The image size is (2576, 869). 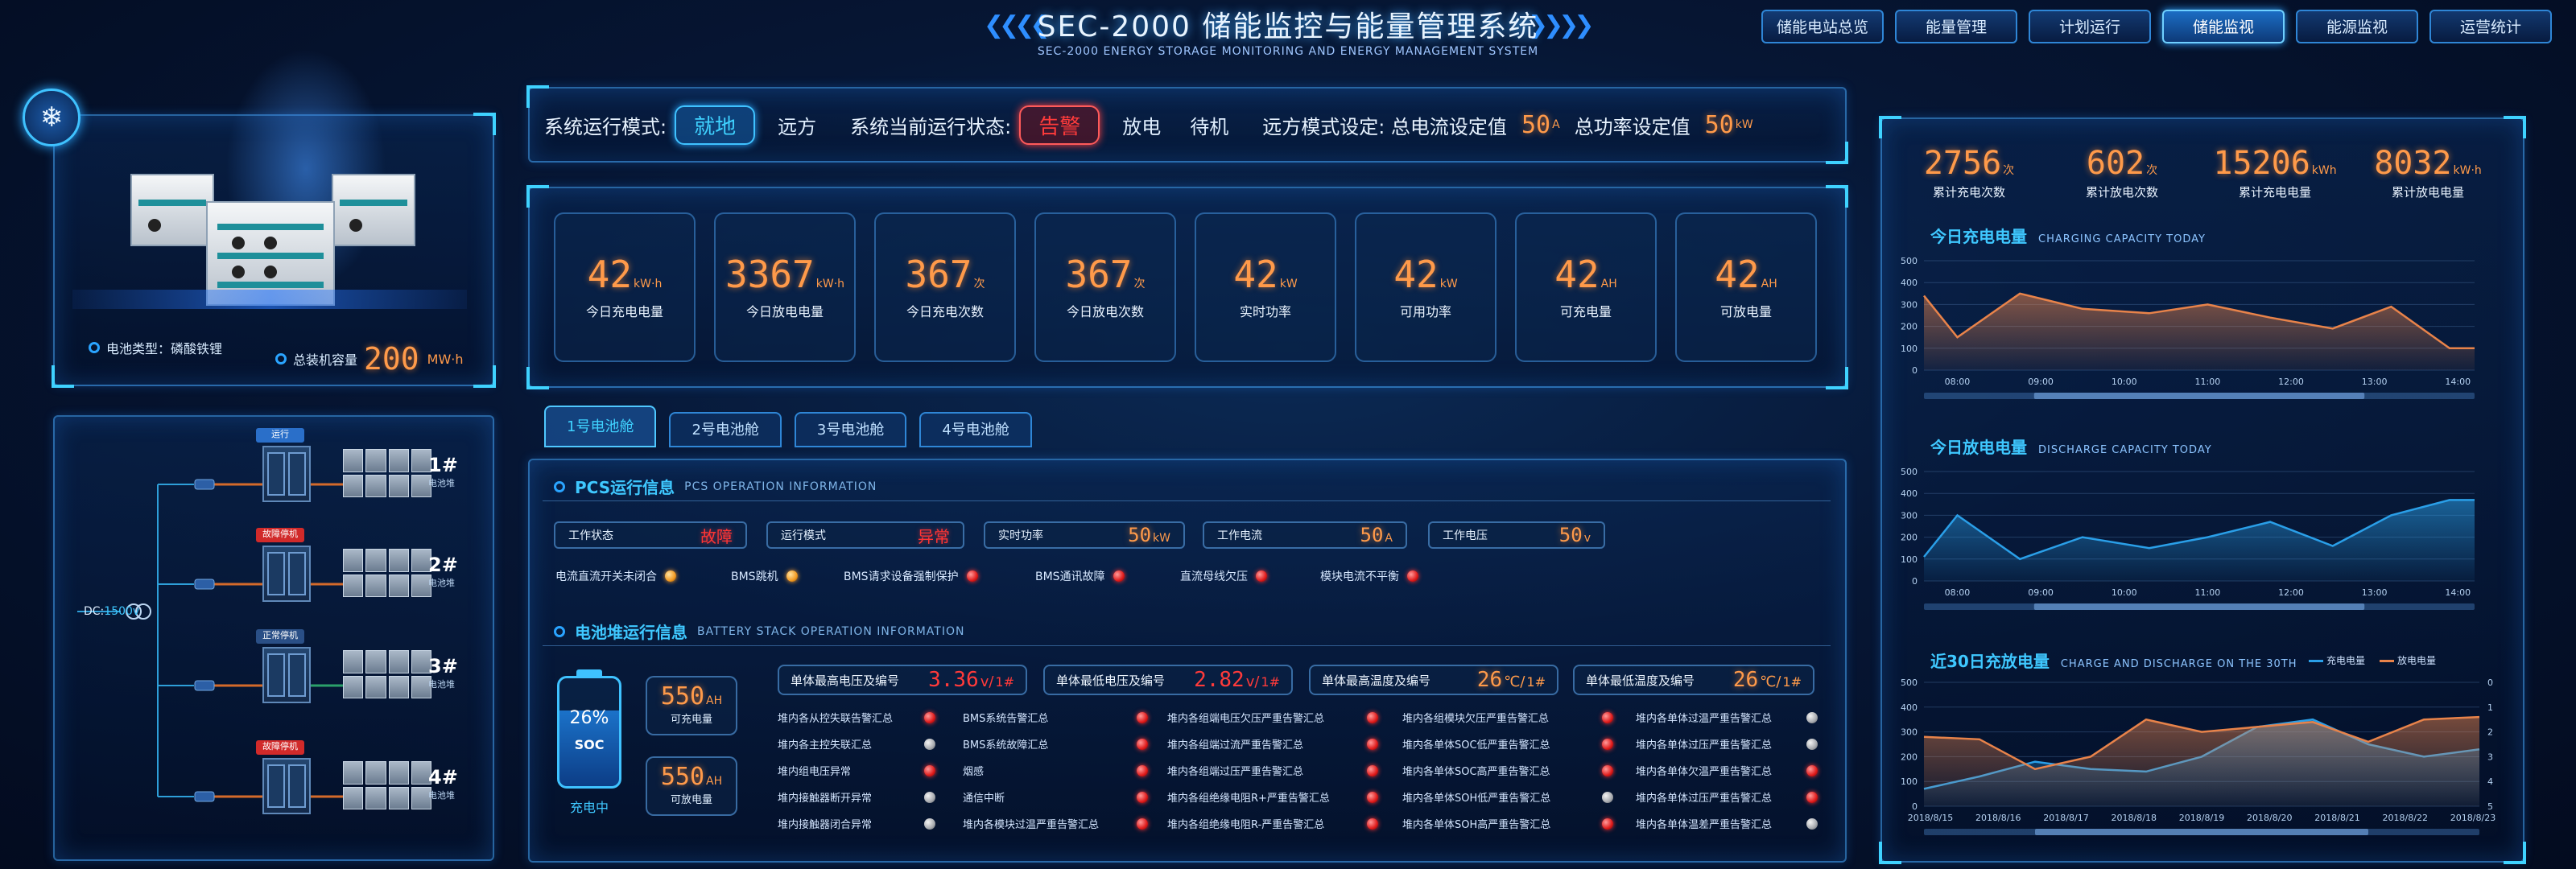 I want to click on capacity-label: 总装机容量, so click(x=325, y=360).